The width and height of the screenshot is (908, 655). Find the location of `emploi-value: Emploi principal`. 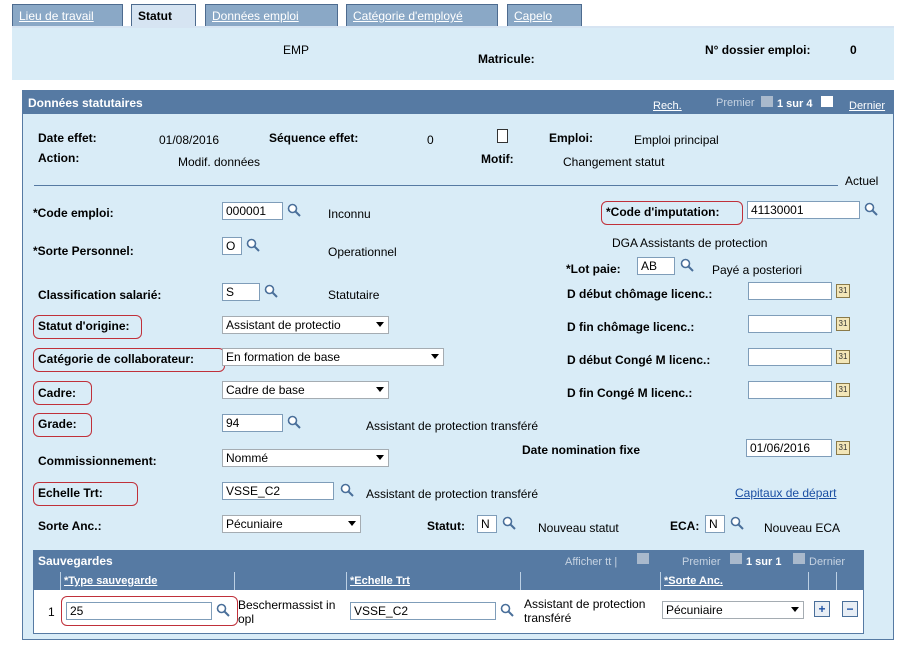

emploi-value: Emploi principal is located at coordinates (676, 140).